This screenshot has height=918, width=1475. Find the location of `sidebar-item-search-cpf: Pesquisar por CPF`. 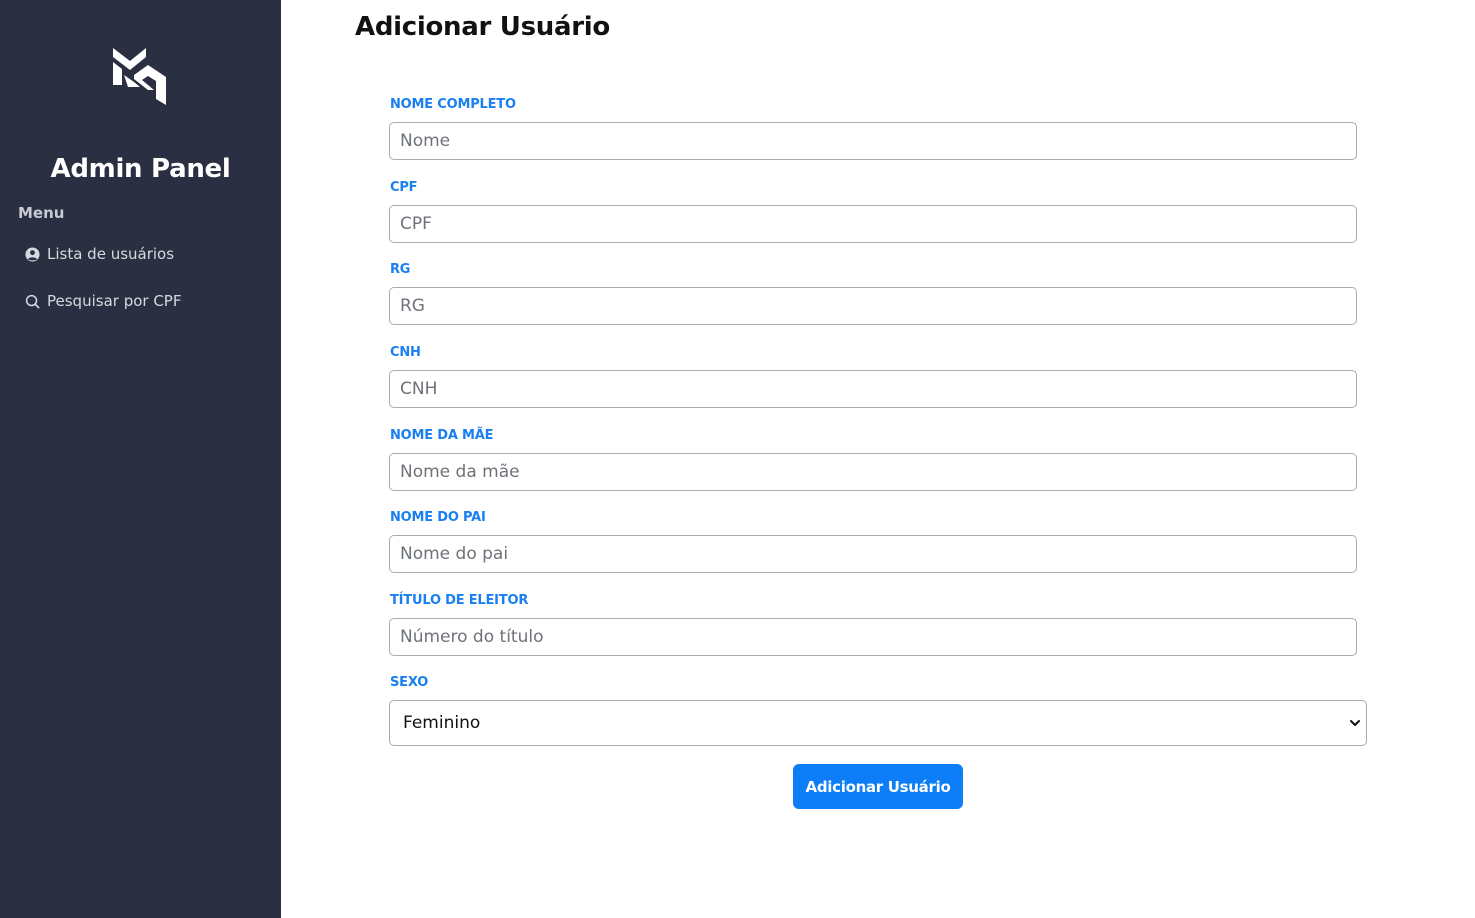

sidebar-item-search-cpf: Pesquisar por CPF is located at coordinates (103, 301).